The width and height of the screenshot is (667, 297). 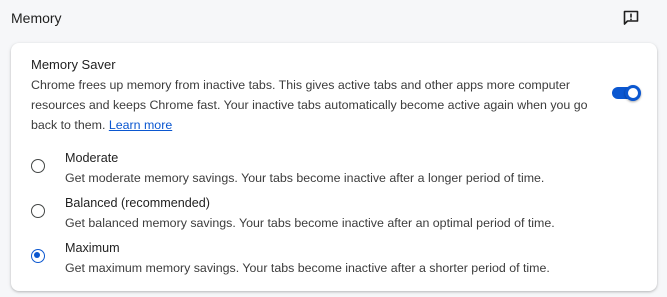 I want to click on feedback-button, so click(x=631, y=18).